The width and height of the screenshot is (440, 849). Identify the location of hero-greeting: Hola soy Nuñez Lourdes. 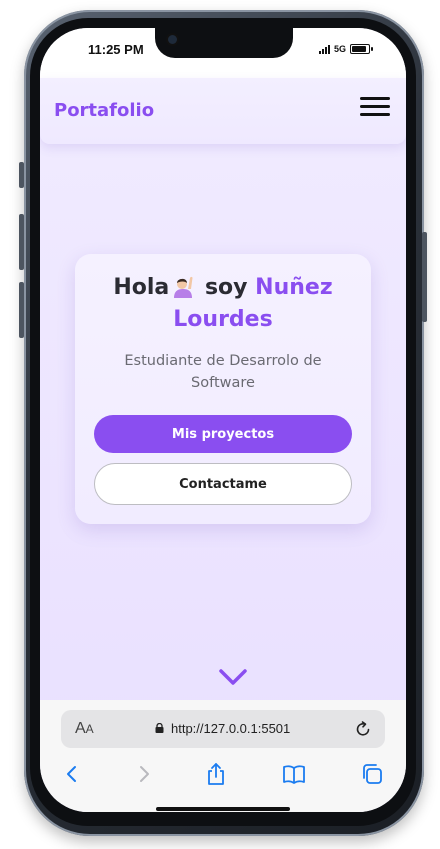
(223, 304).